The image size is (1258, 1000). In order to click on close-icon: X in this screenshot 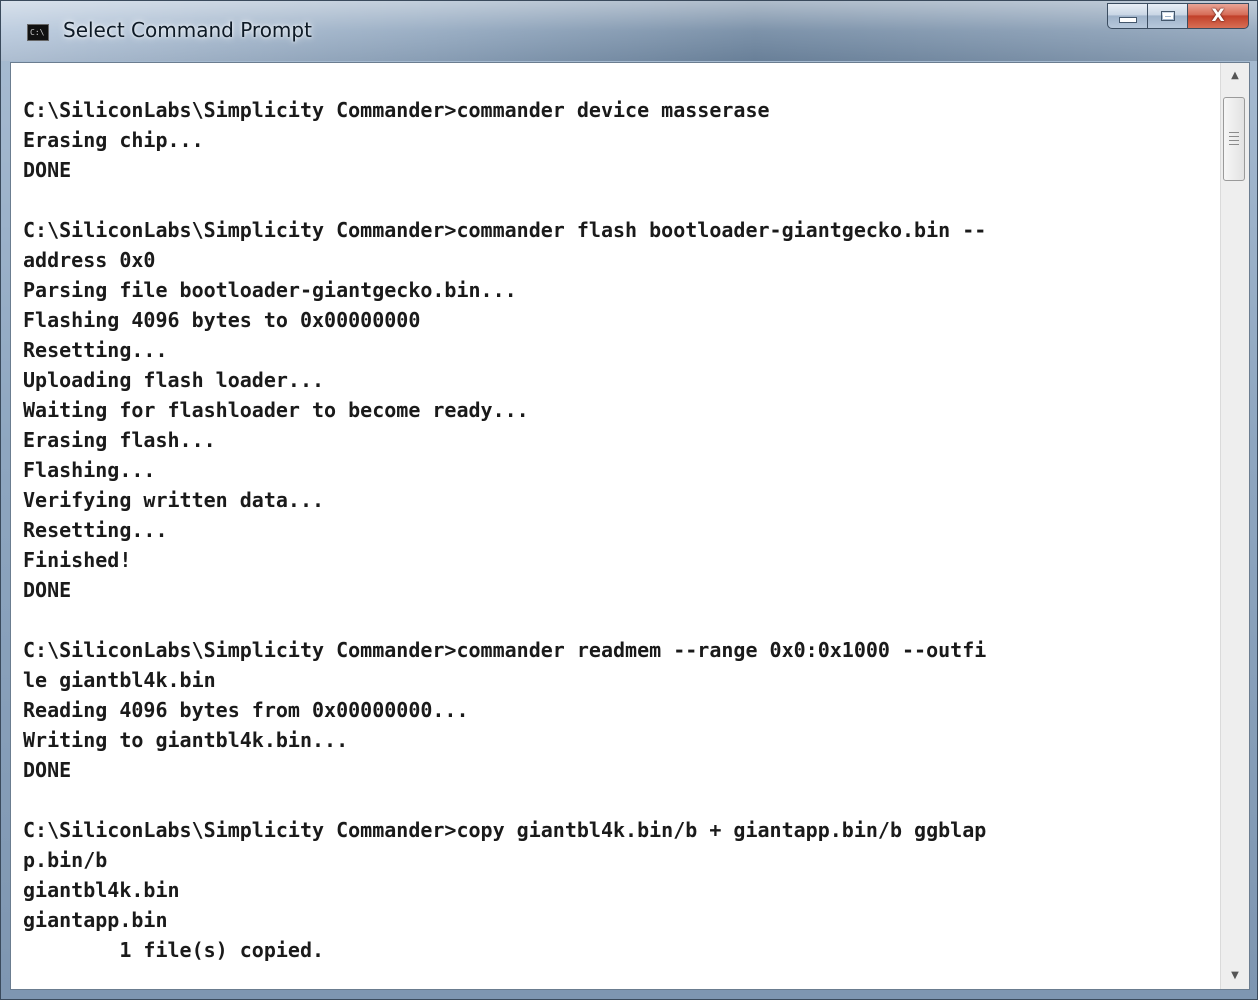, I will do `click(1218, 15)`.